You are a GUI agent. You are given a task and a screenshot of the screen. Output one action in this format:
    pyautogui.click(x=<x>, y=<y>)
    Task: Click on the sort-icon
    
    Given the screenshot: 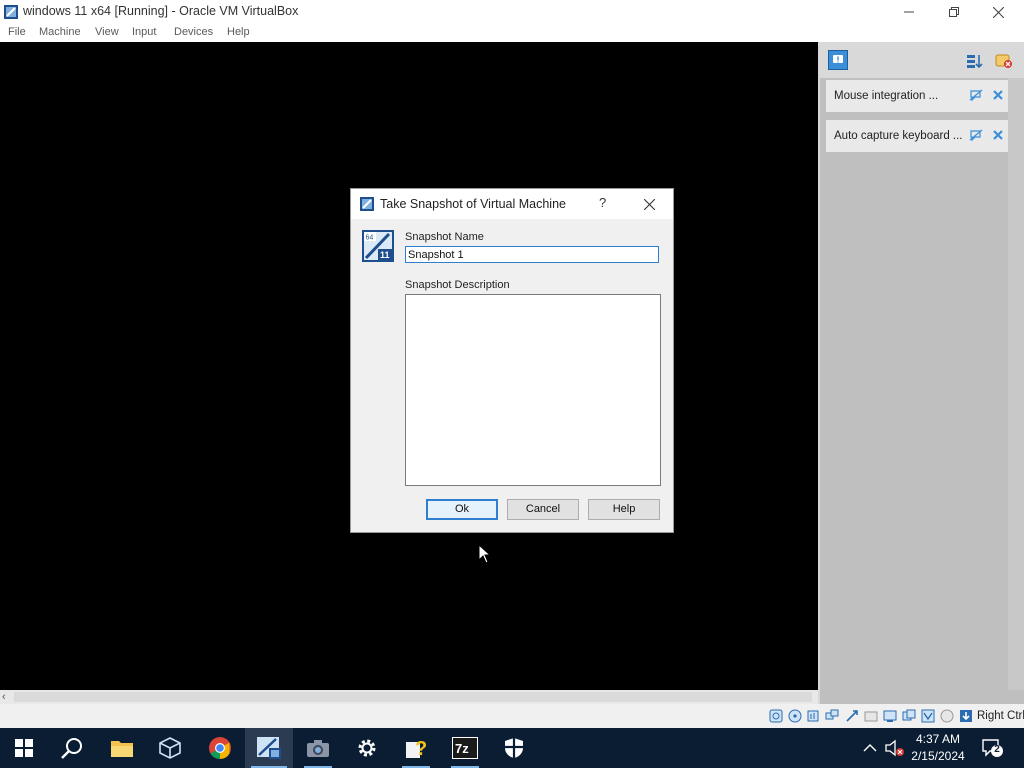 What is the action you would take?
    pyautogui.click(x=975, y=62)
    